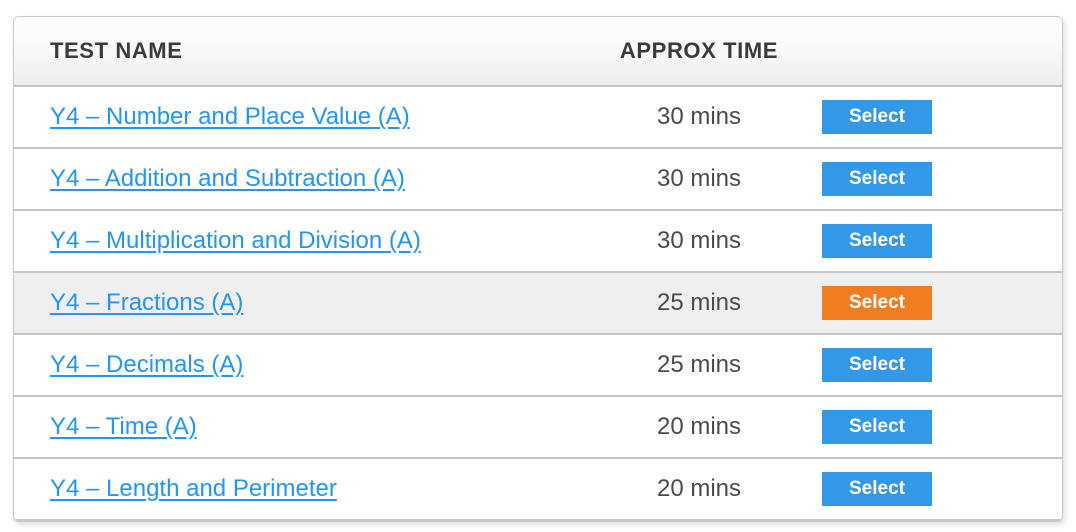 The image size is (1076, 532). I want to click on table-row: Y4 – Decimals (A) 25 mins Select, so click(538, 365).